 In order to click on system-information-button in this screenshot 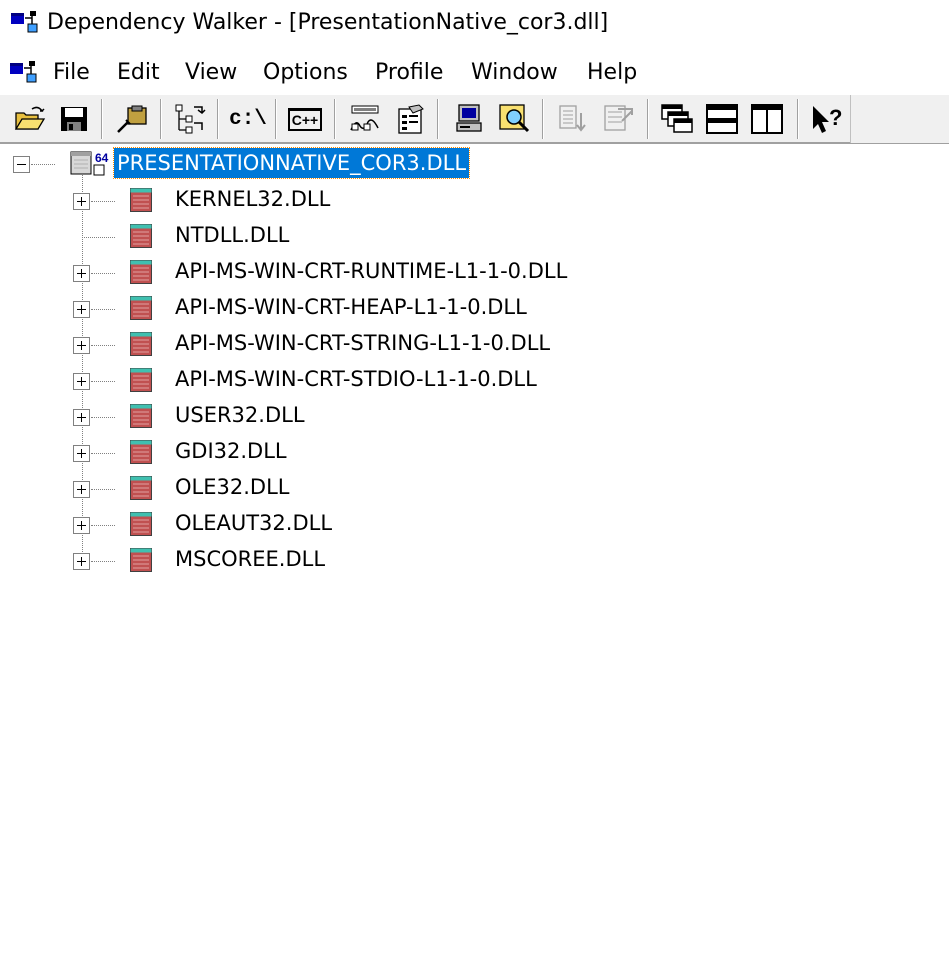, I will do `click(469, 119)`.